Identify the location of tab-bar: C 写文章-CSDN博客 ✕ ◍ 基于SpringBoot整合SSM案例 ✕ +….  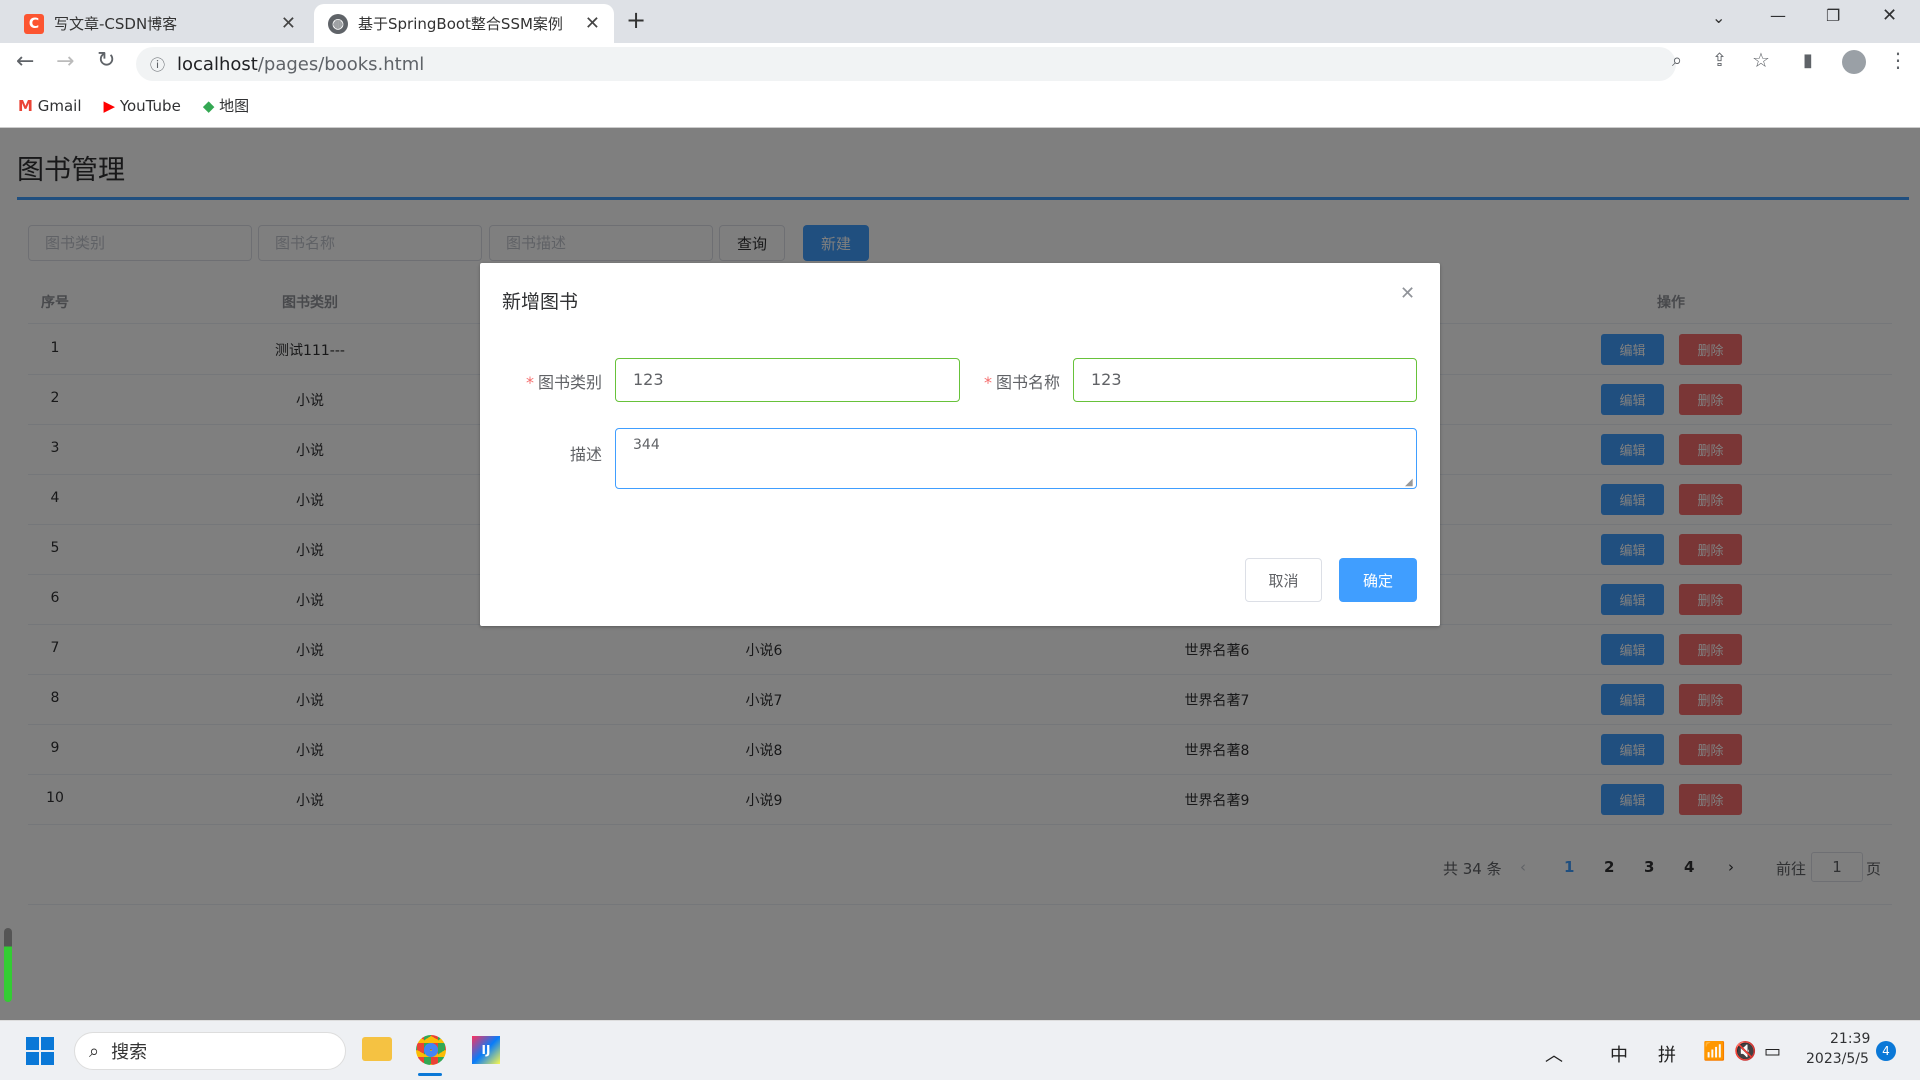
(960, 21).